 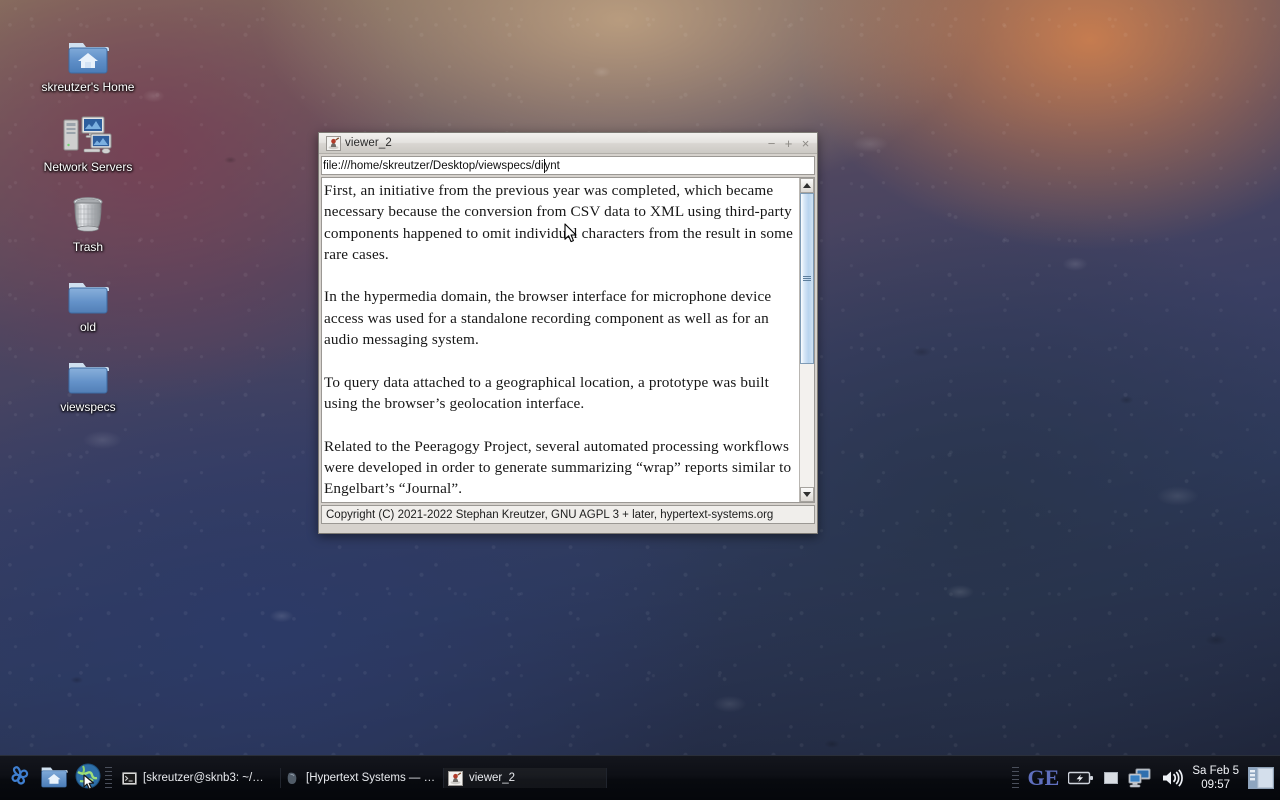 What do you see at coordinates (88, 247) in the screenshot?
I see `desktop-icon-label: Trash` at bounding box center [88, 247].